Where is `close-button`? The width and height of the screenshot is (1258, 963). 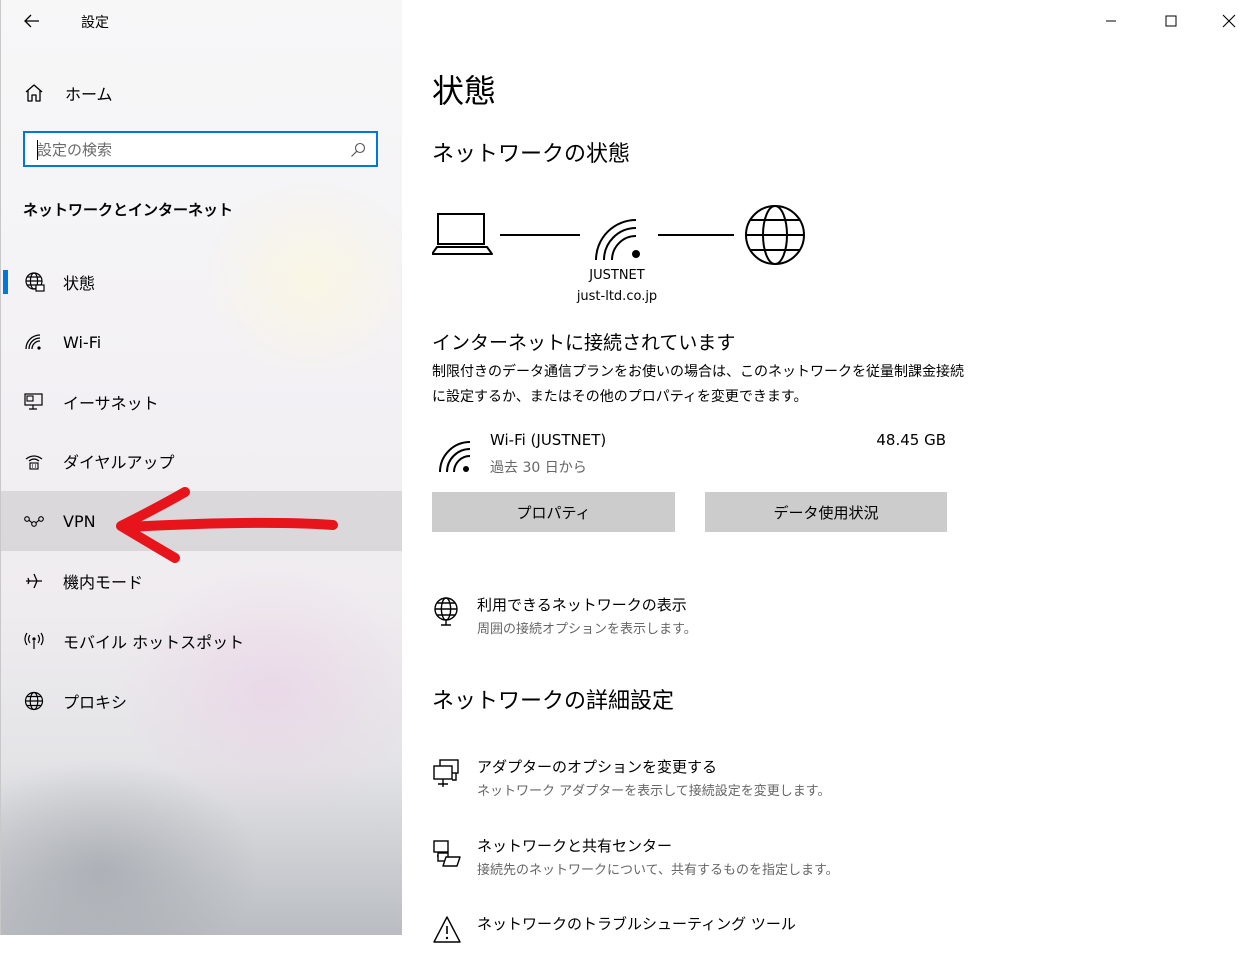 close-button is located at coordinates (1229, 21).